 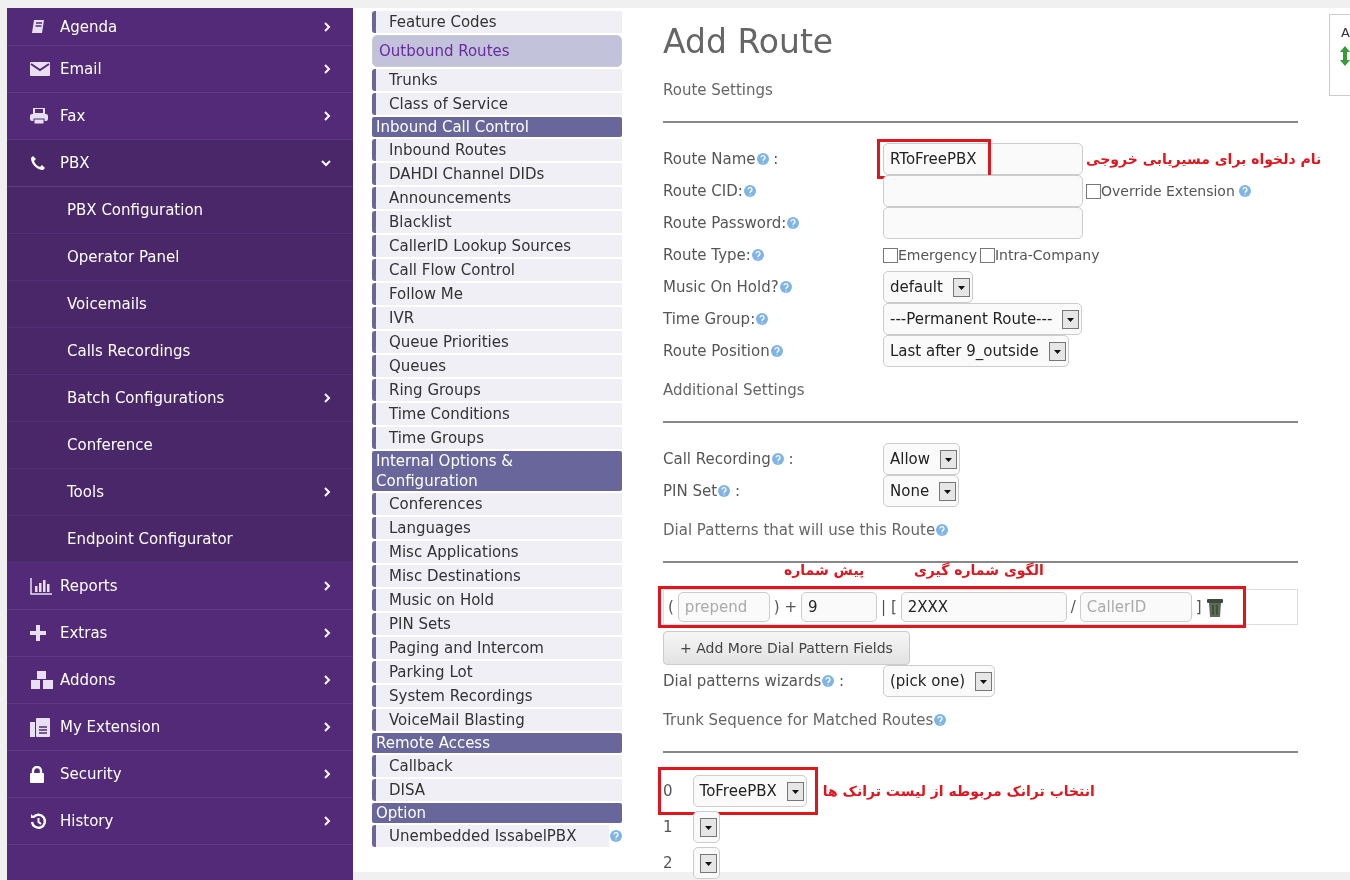 What do you see at coordinates (928, 287) in the screenshot?
I see `dropdown: default` at bounding box center [928, 287].